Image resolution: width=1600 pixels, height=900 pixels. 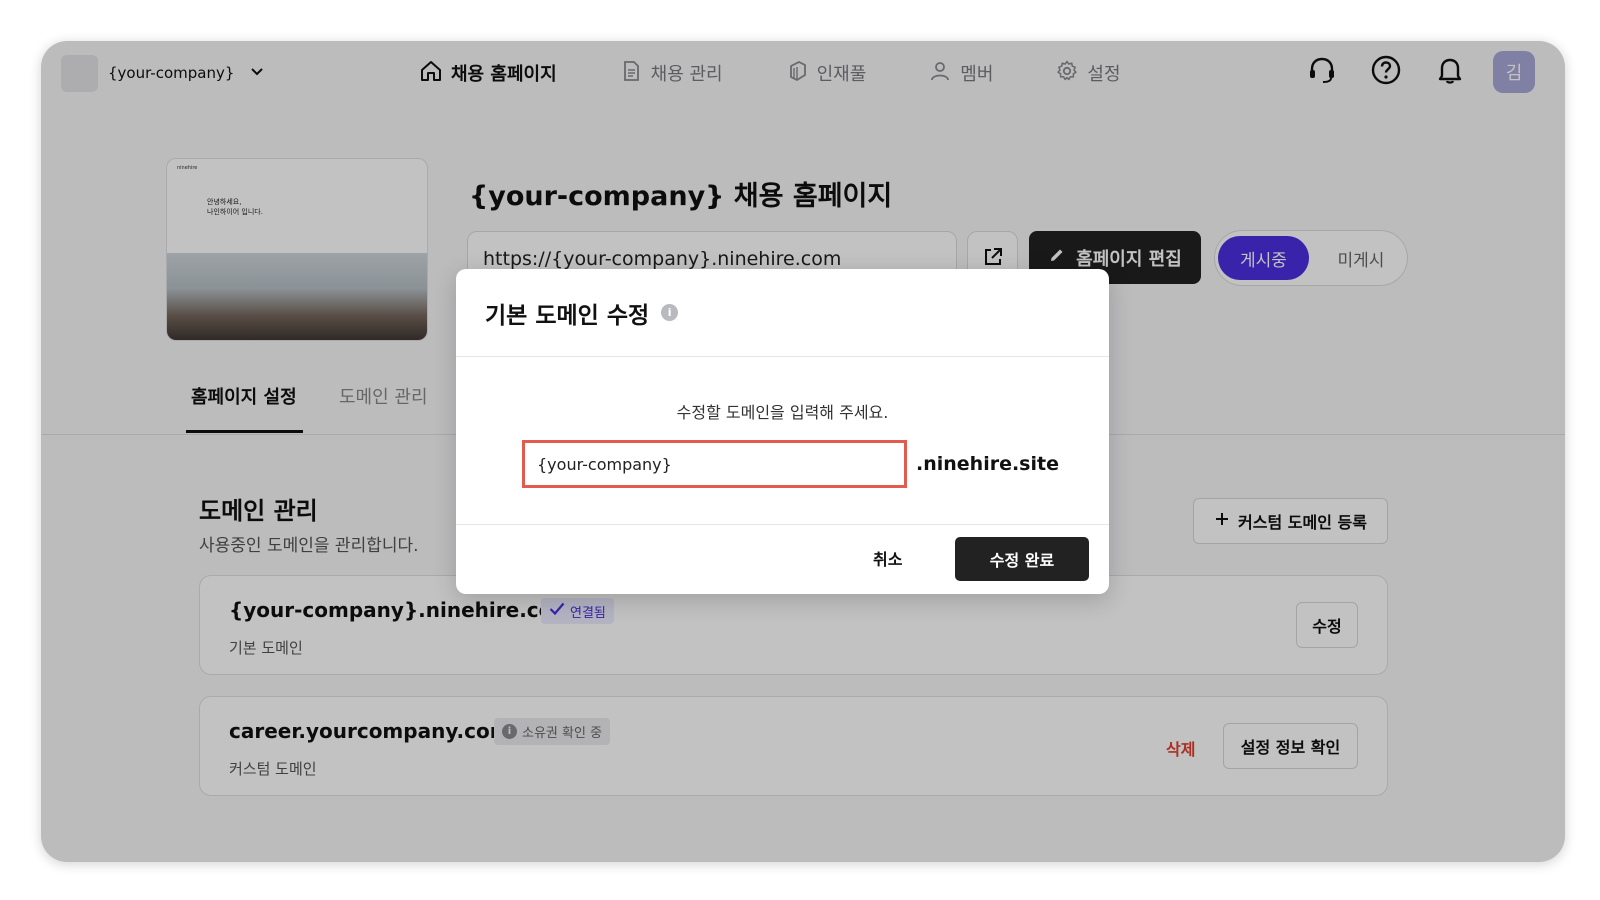 I want to click on confirm-edit-button: 수정 완료, so click(x=1022, y=559).